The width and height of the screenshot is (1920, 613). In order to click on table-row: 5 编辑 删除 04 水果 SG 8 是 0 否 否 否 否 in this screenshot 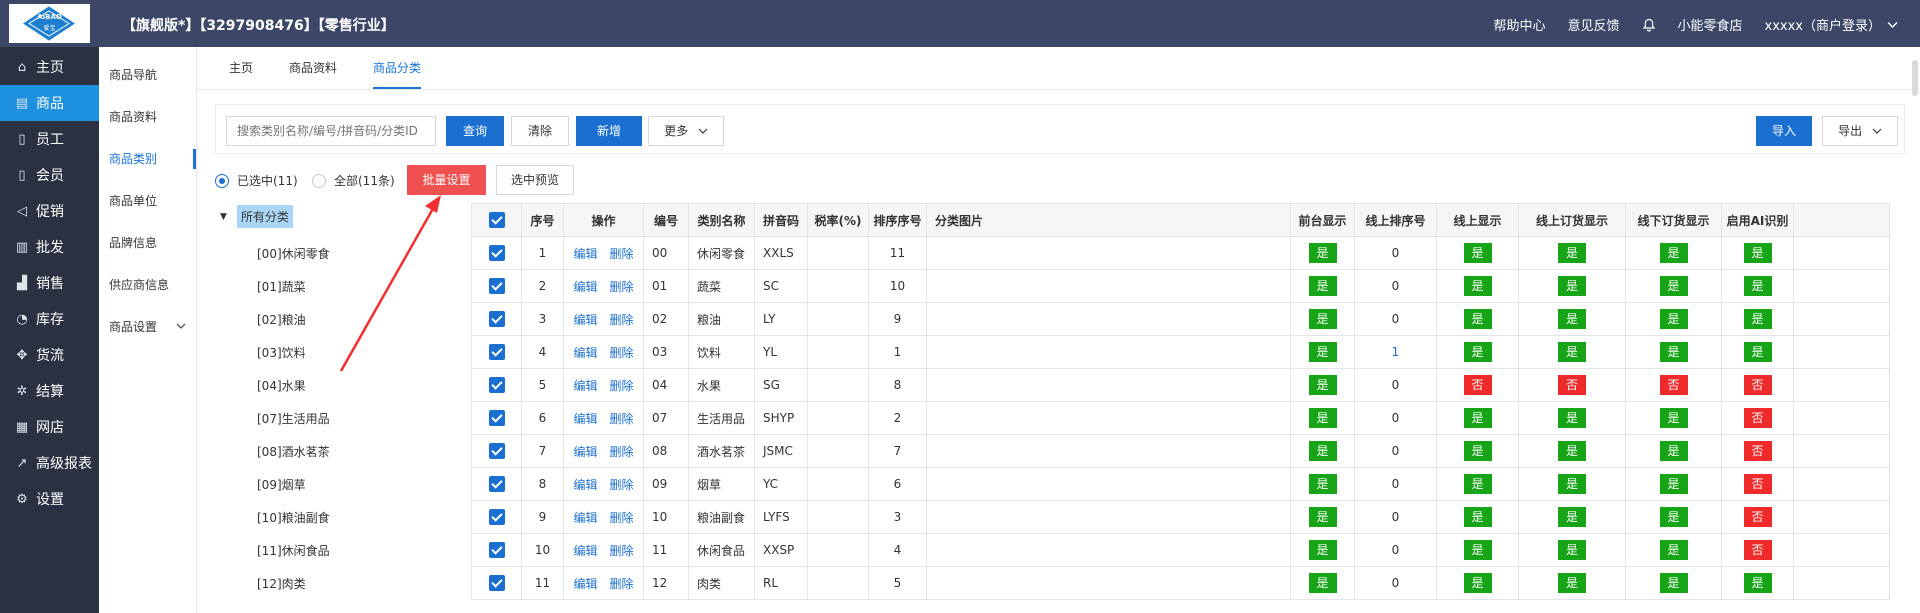, I will do `click(1180, 385)`.